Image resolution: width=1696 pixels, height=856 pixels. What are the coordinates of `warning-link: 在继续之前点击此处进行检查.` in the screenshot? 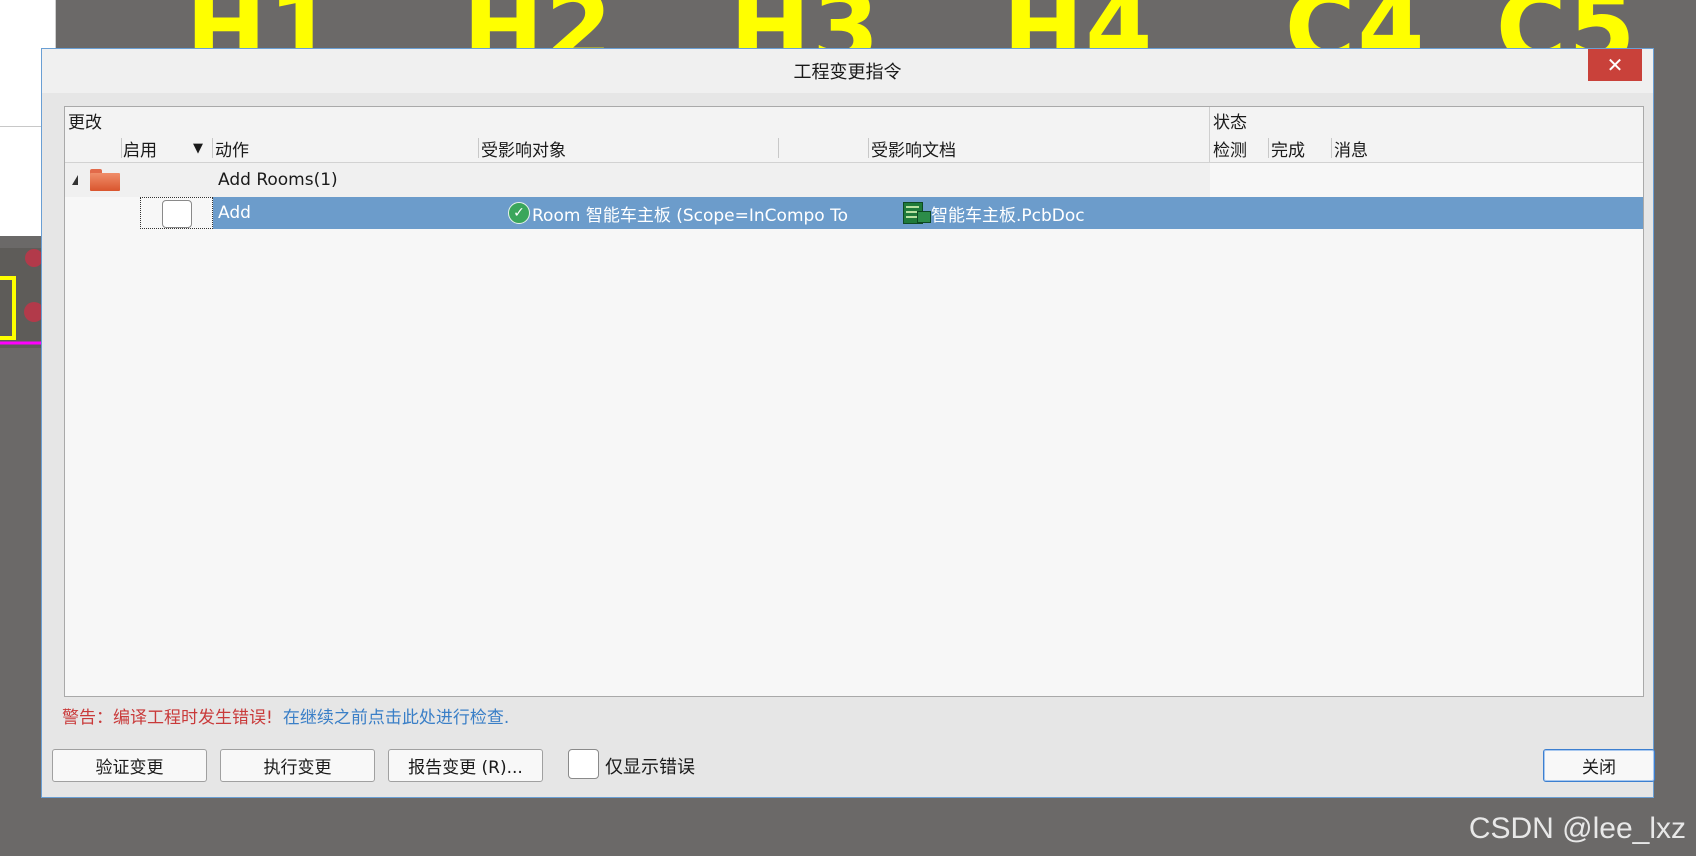 It's located at (396, 718).